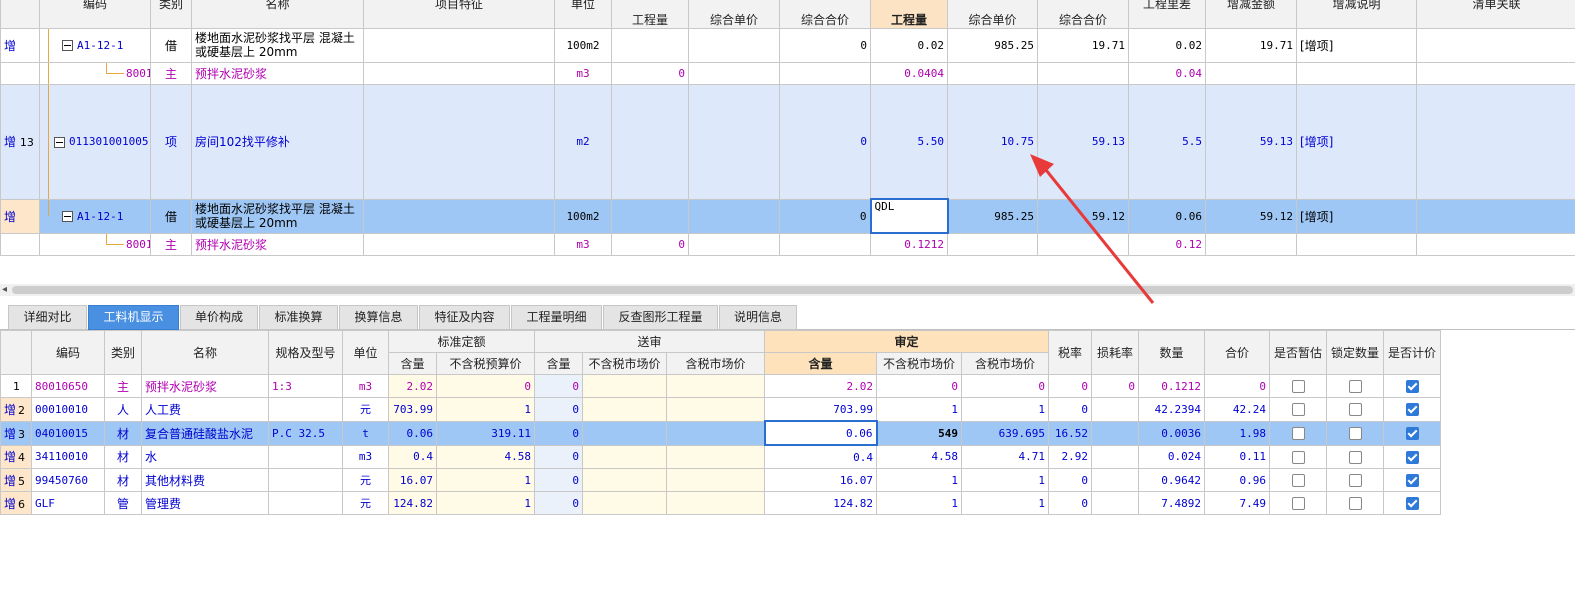 This screenshot has height=602, width=1575. I want to click on header-unit: 单位, so click(365, 352).